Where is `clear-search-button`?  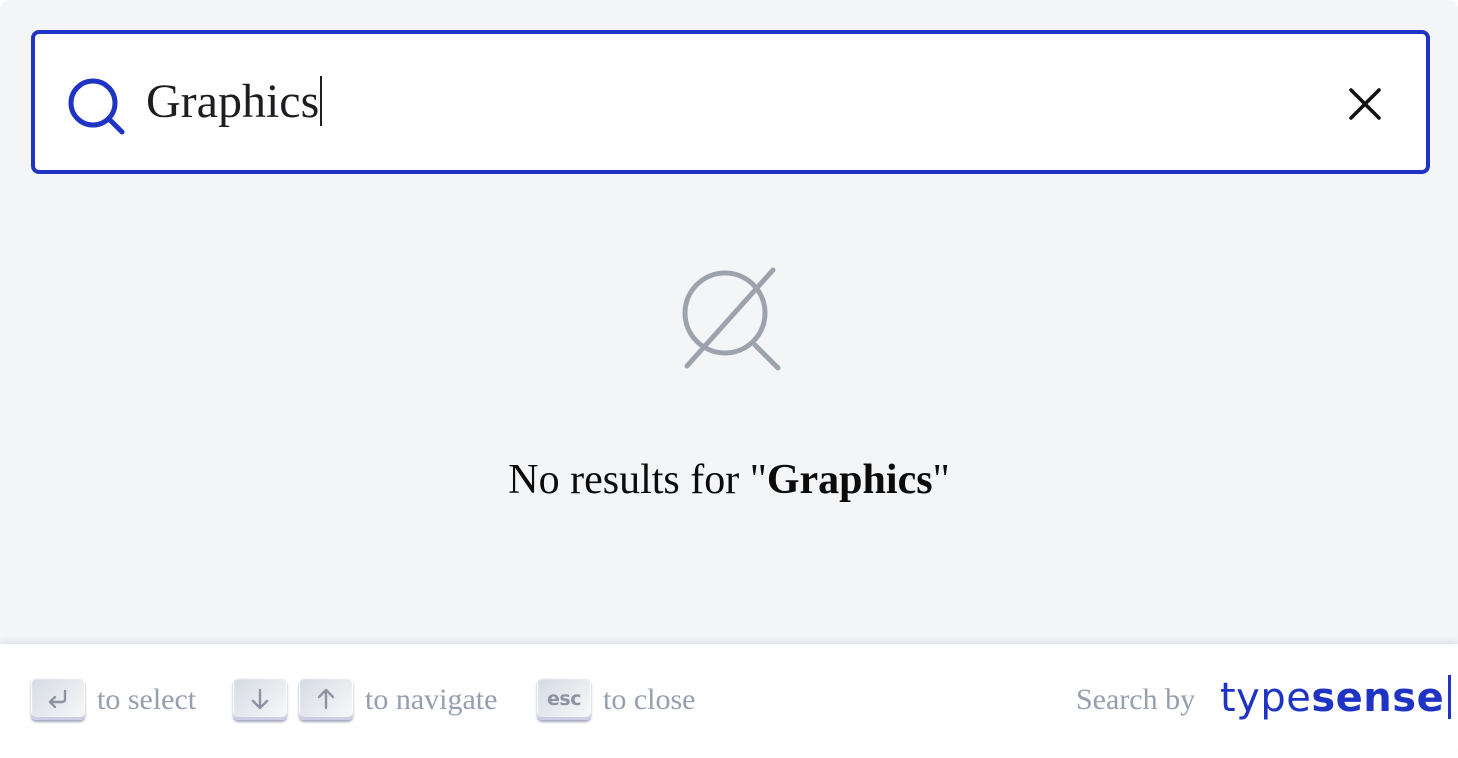
clear-search-button is located at coordinates (1365, 104).